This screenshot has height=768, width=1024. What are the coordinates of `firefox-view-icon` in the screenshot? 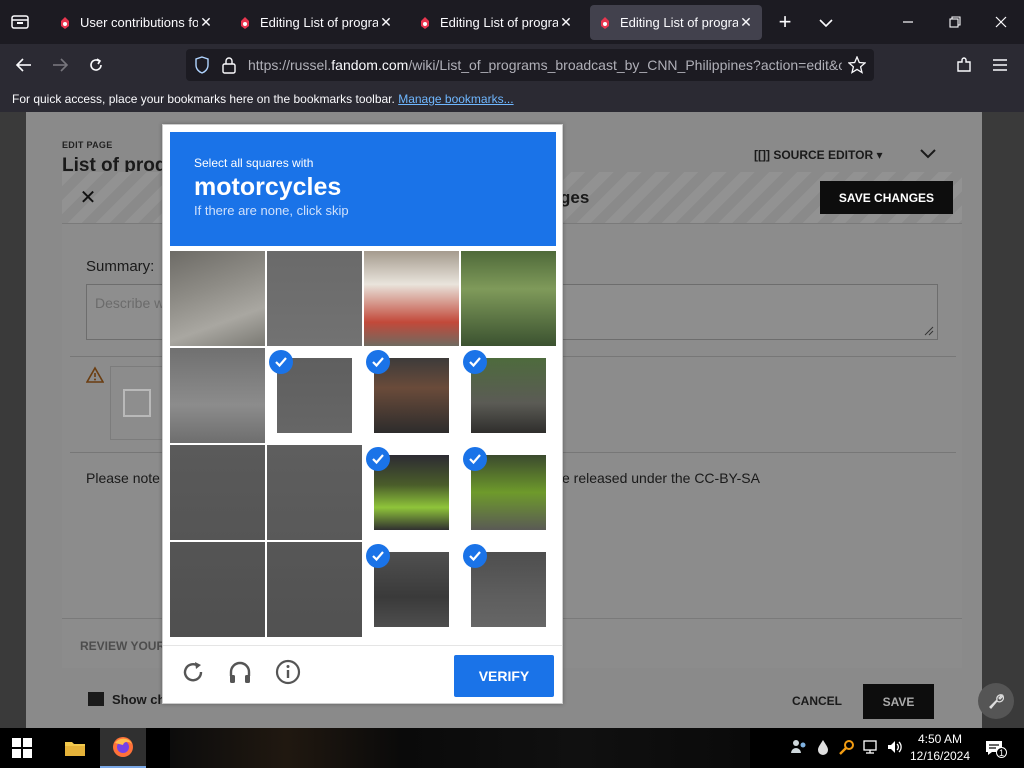 It's located at (20, 22).